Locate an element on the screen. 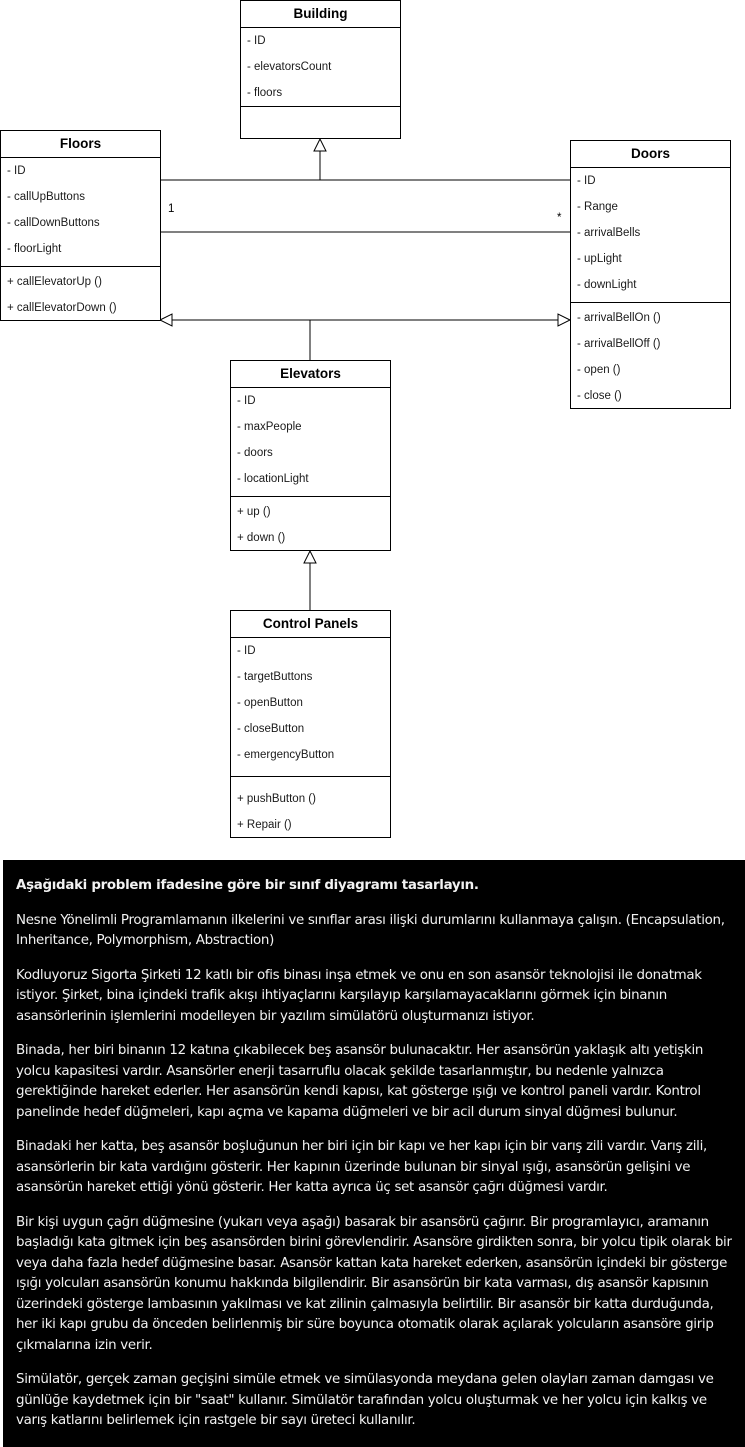  doors-class-name: Doors is located at coordinates (650, 154).